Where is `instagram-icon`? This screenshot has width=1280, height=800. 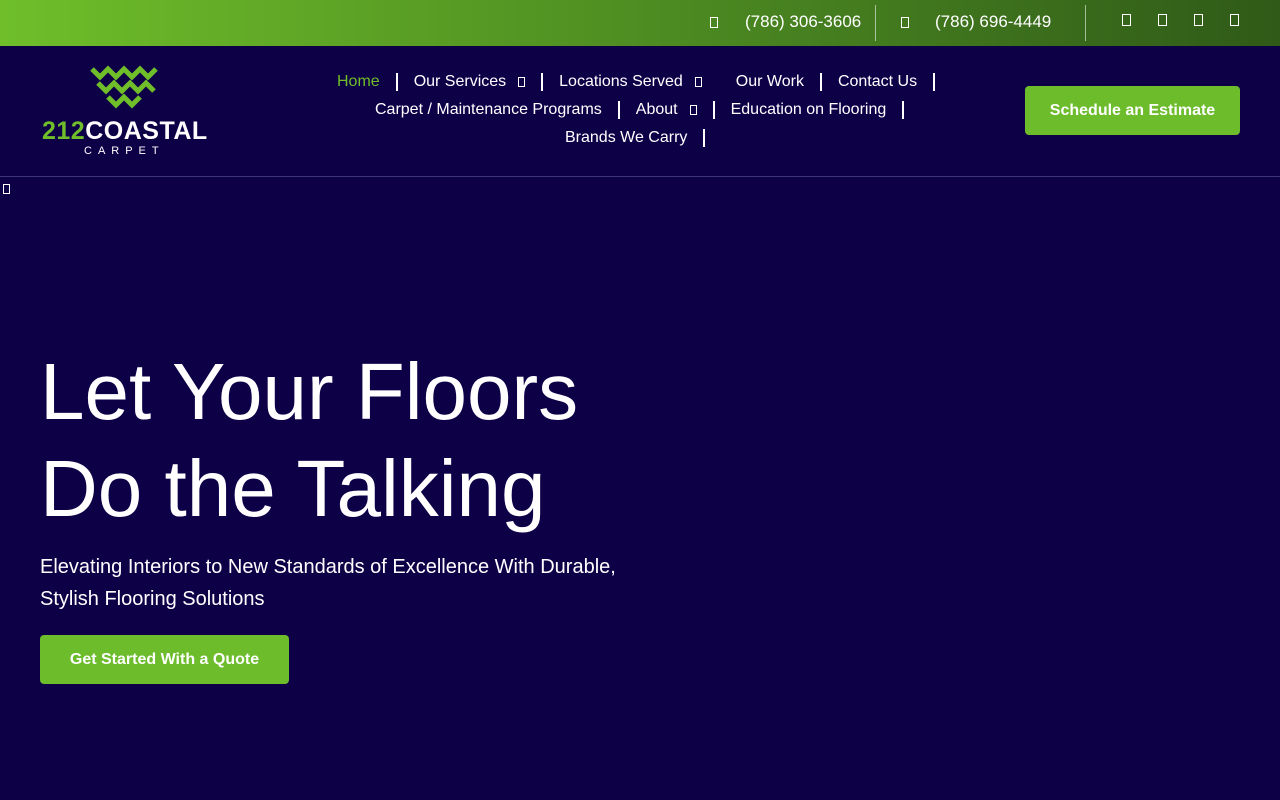
instagram-icon is located at coordinates (1162, 20).